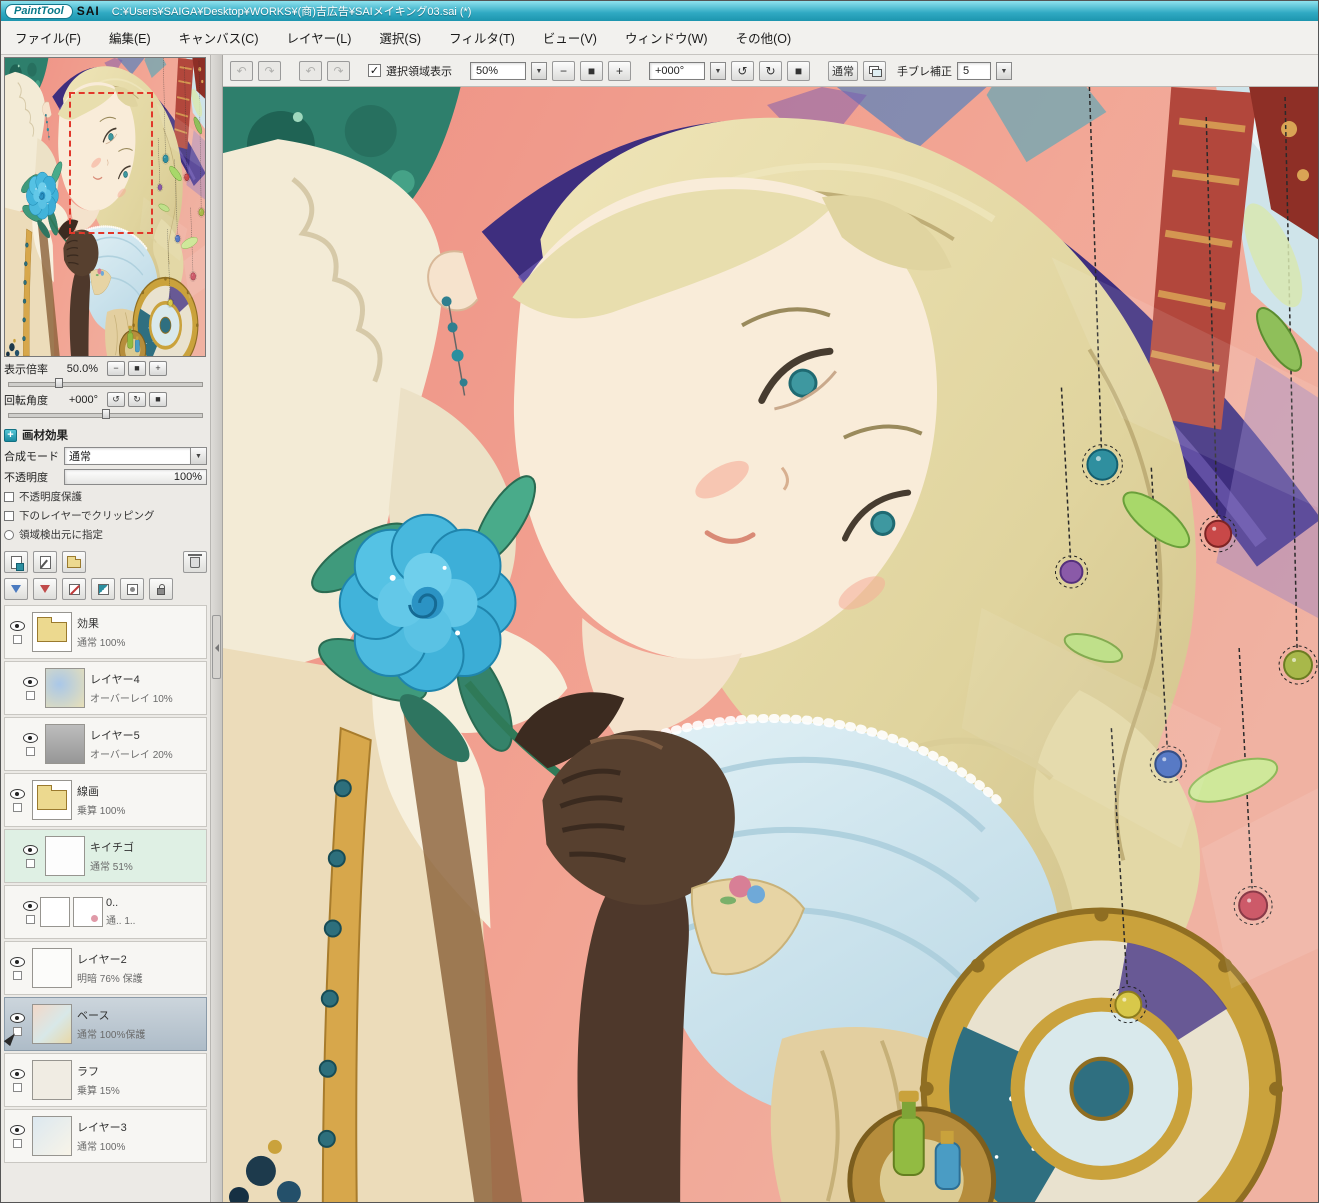 The width and height of the screenshot is (1319, 1203). What do you see at coordinates (105, 1024) in the screenshot?
I see `layer-row-selected: ベース 通常 100%保護` at bounding box center [105, 1024].